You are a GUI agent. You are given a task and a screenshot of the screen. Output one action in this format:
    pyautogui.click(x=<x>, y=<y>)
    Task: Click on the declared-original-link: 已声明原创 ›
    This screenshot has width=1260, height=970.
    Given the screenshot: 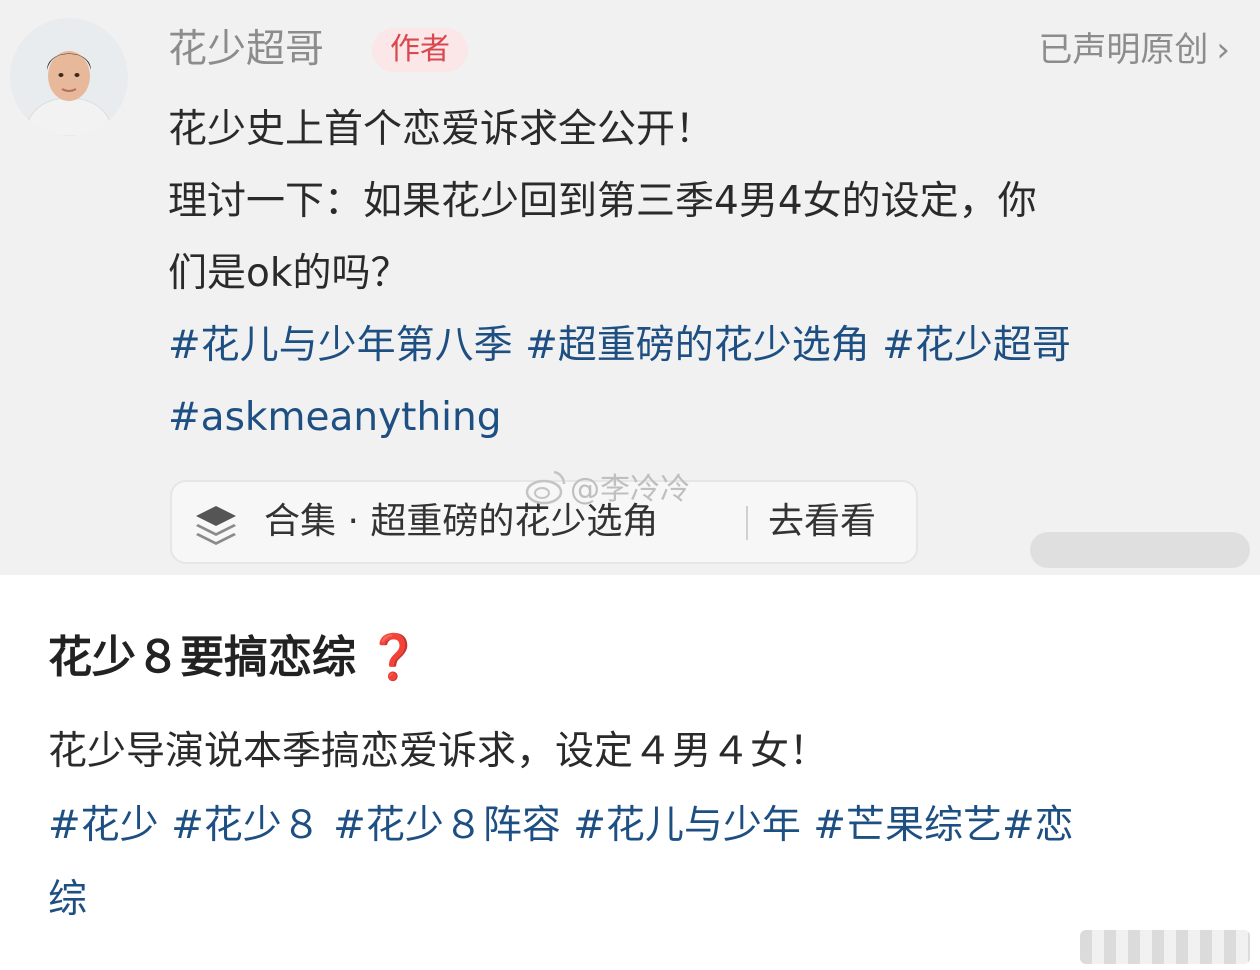 What is the action you would take?
    pyautogui.click(x=1134, y=50)
    